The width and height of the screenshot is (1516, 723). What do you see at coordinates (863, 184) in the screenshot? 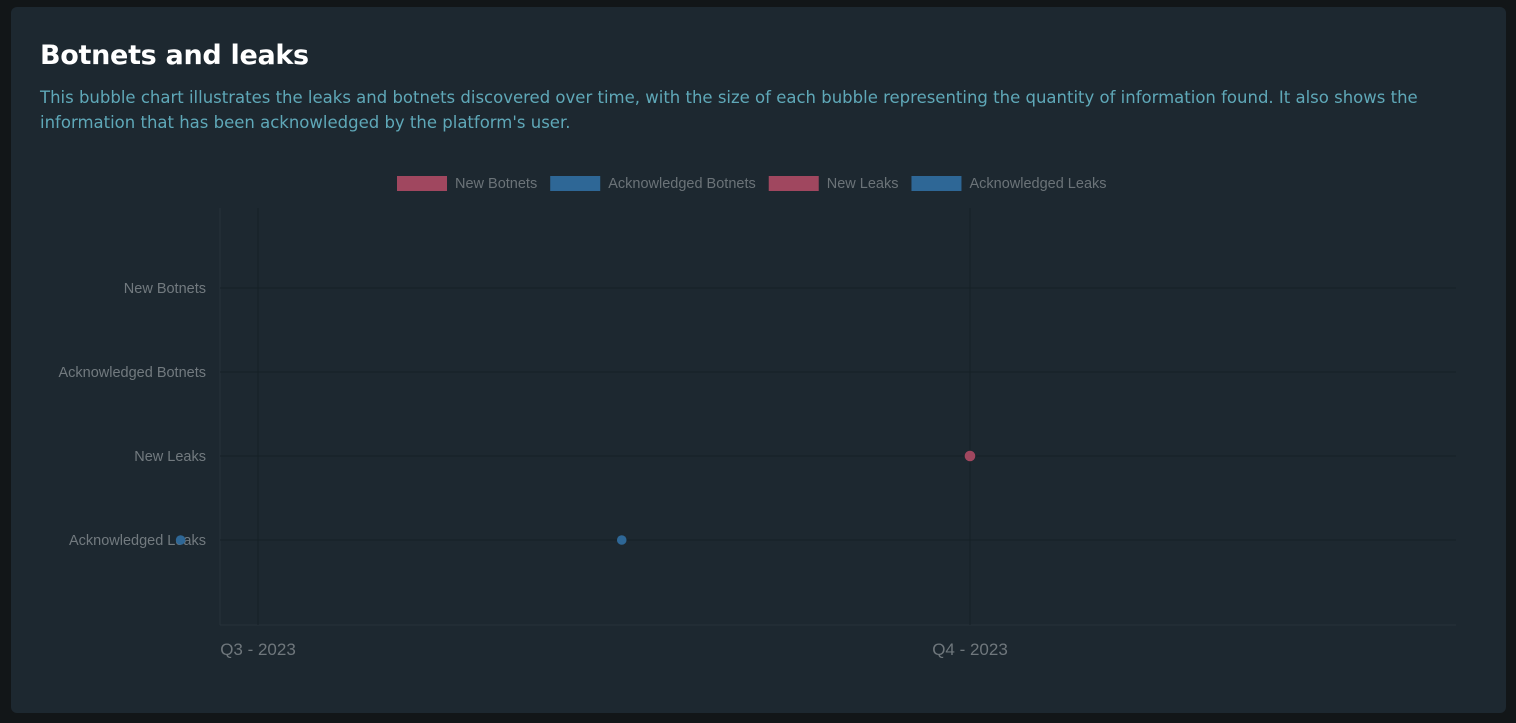
I see `legend-label: New Leaks` at bounding box center [863, 184].